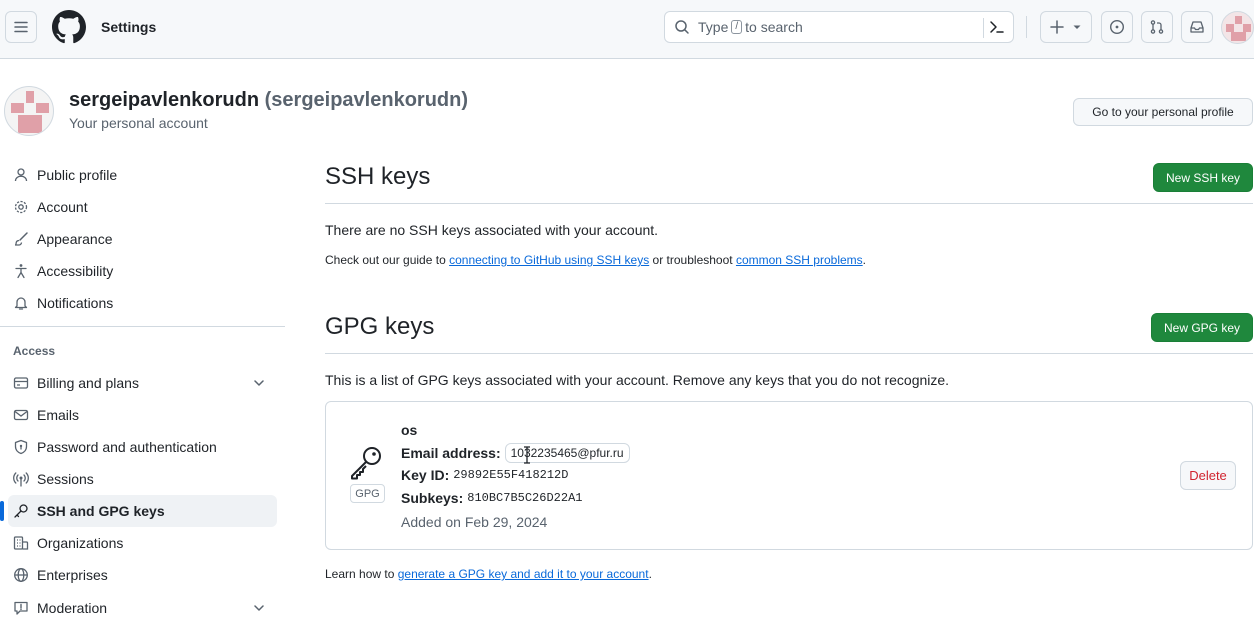  I want to click on gpg-key-email-row: Email address: 1032235465@pfur.ru, so click(515, 453).